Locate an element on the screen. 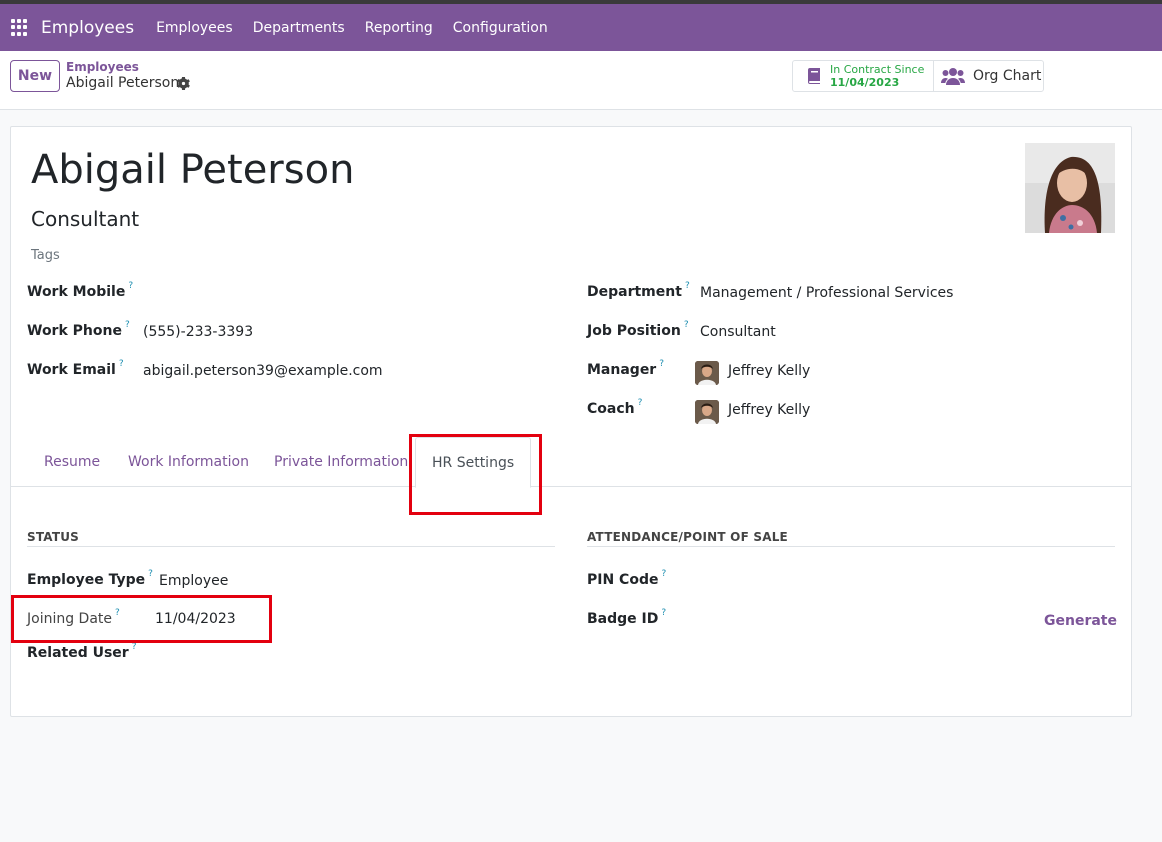 The width and height of the screenshot is (1162, 842). job-position-field: Job Position? is located at coordinates (638, 330).